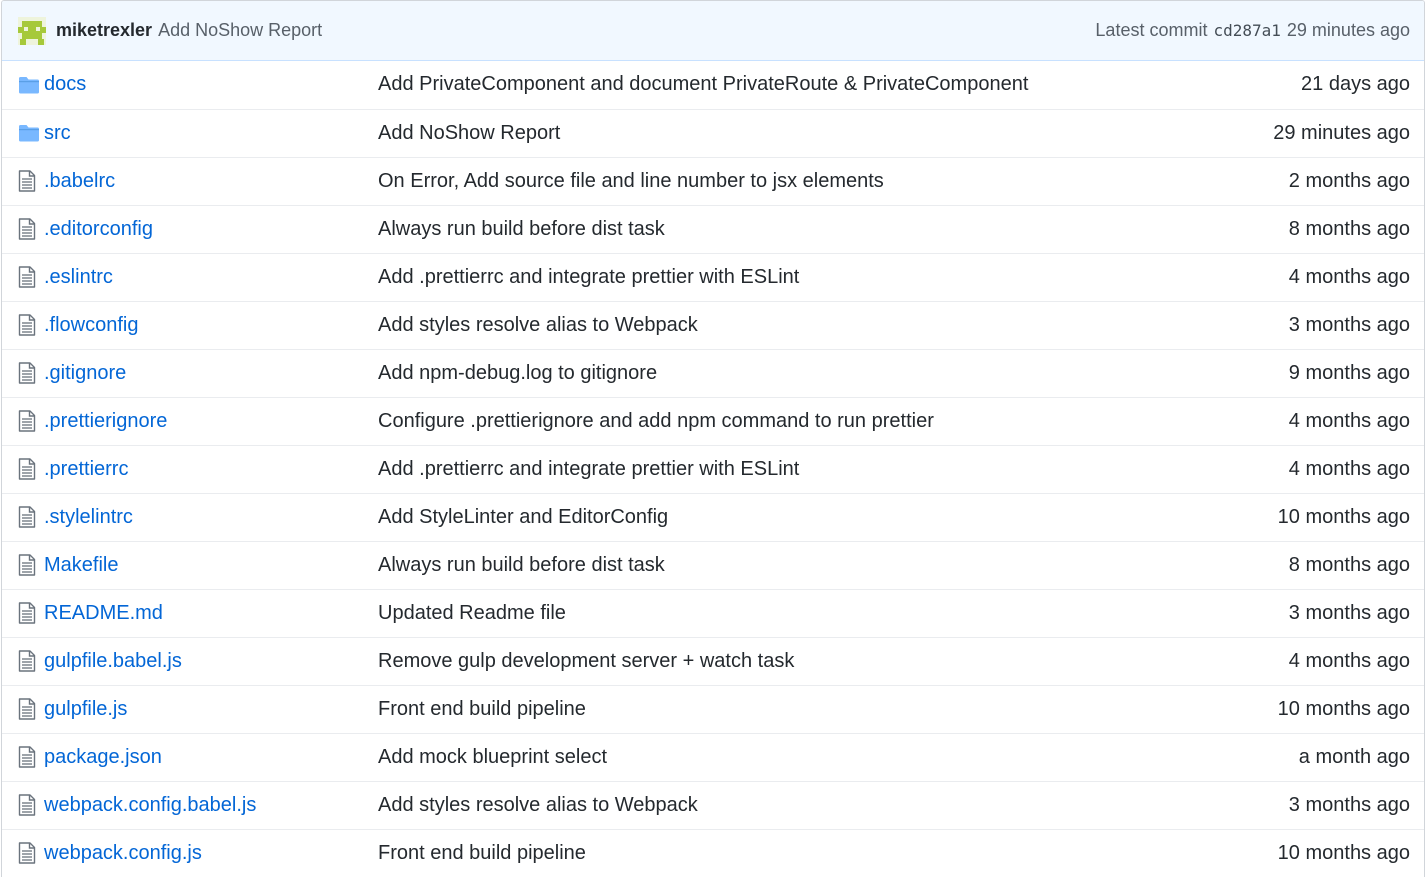  I want to click on age-cell: 9 months ago, so click(1325, 373).